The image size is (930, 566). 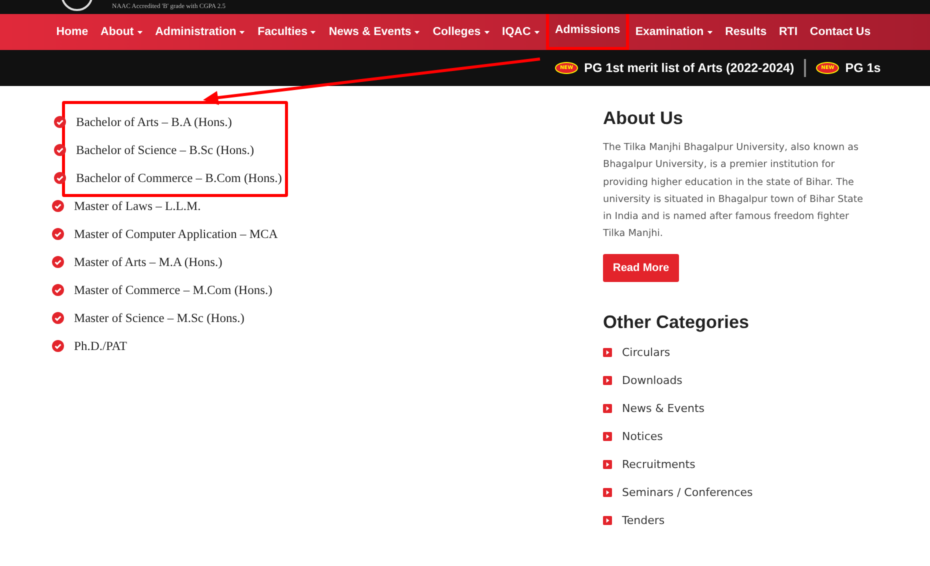 What do you see at coordinates (521, 32) in the screenshot?
I see `nav-item: IQAC` at bounding box center [521, 32].